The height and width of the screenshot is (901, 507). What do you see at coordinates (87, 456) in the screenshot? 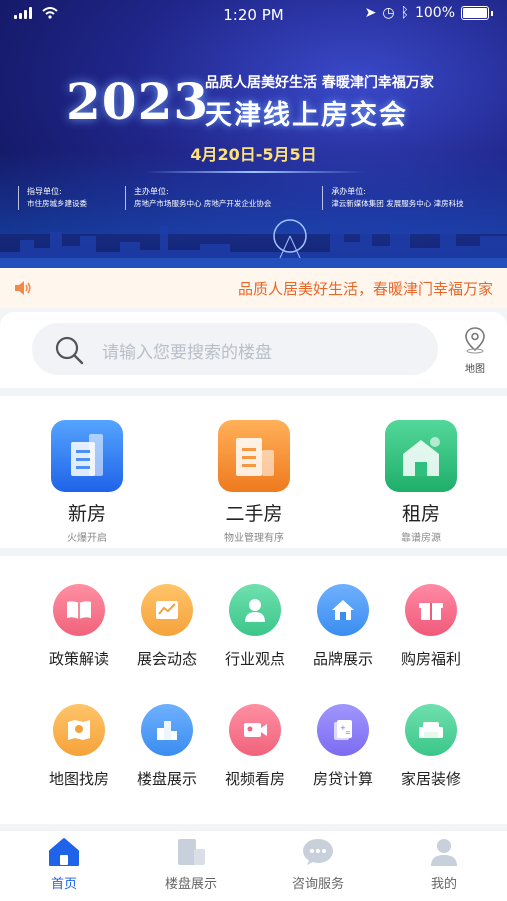
I see `new-house-icon` at bounding box center [87, 456].